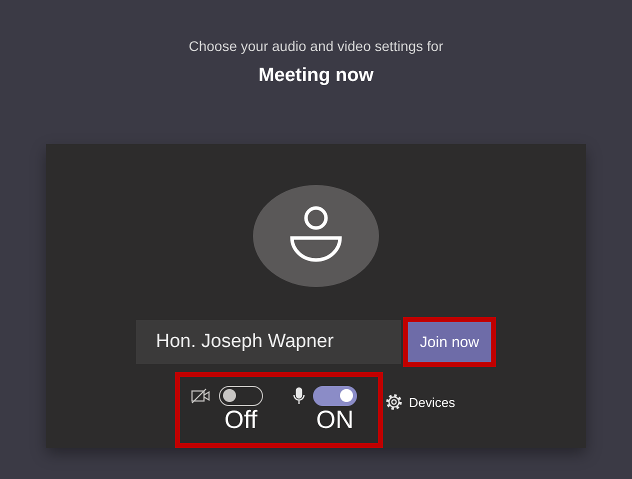  Describe the element at coordinates (240, 420) in the screenshot. I see `toggle-caption: Off` at that location.